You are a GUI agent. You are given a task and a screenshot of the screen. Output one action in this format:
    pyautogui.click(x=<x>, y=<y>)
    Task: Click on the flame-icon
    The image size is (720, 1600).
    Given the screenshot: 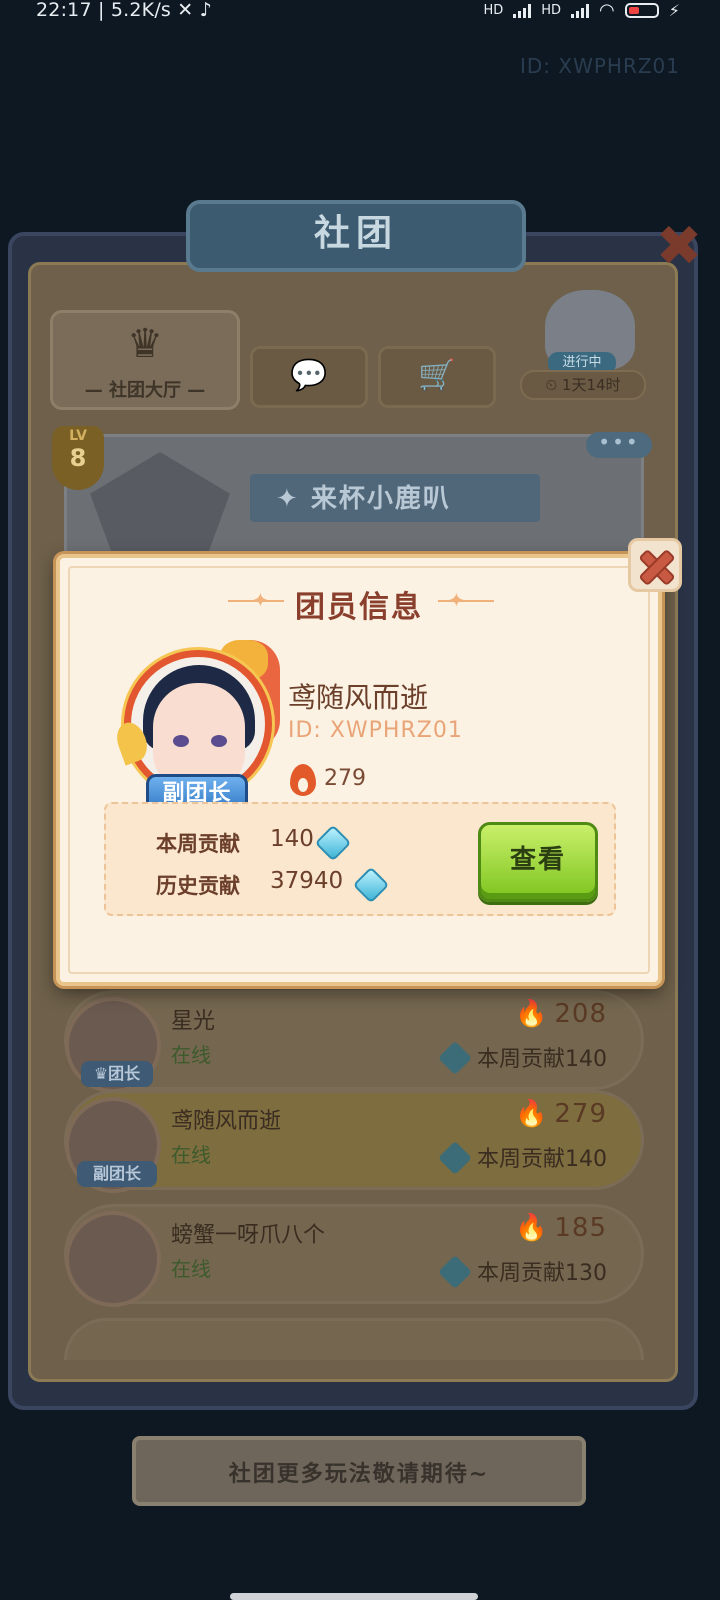 What is the action you would take?
    pyautogui.click(x=303, y=780)
    